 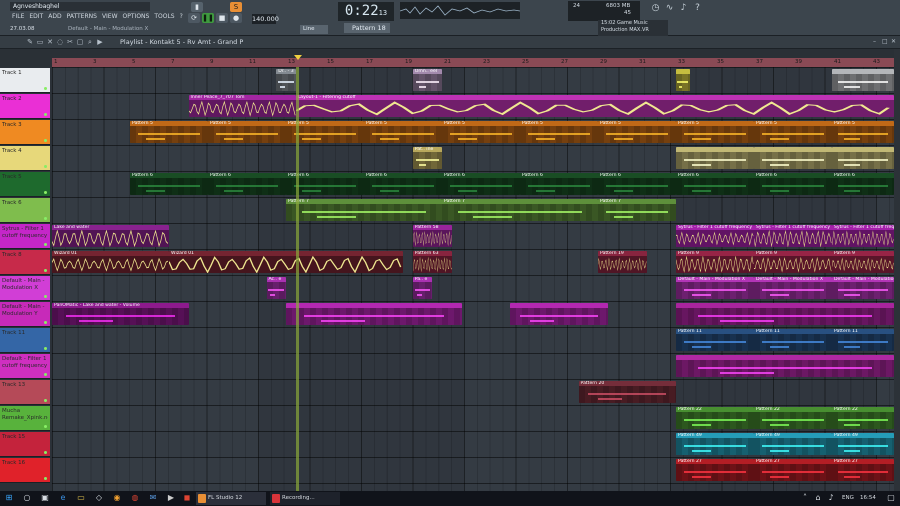 What do you see at coordinates (164, 17) in the screenshot?
I see `menu-item: TOOLS` at bounding box center [164, 17].